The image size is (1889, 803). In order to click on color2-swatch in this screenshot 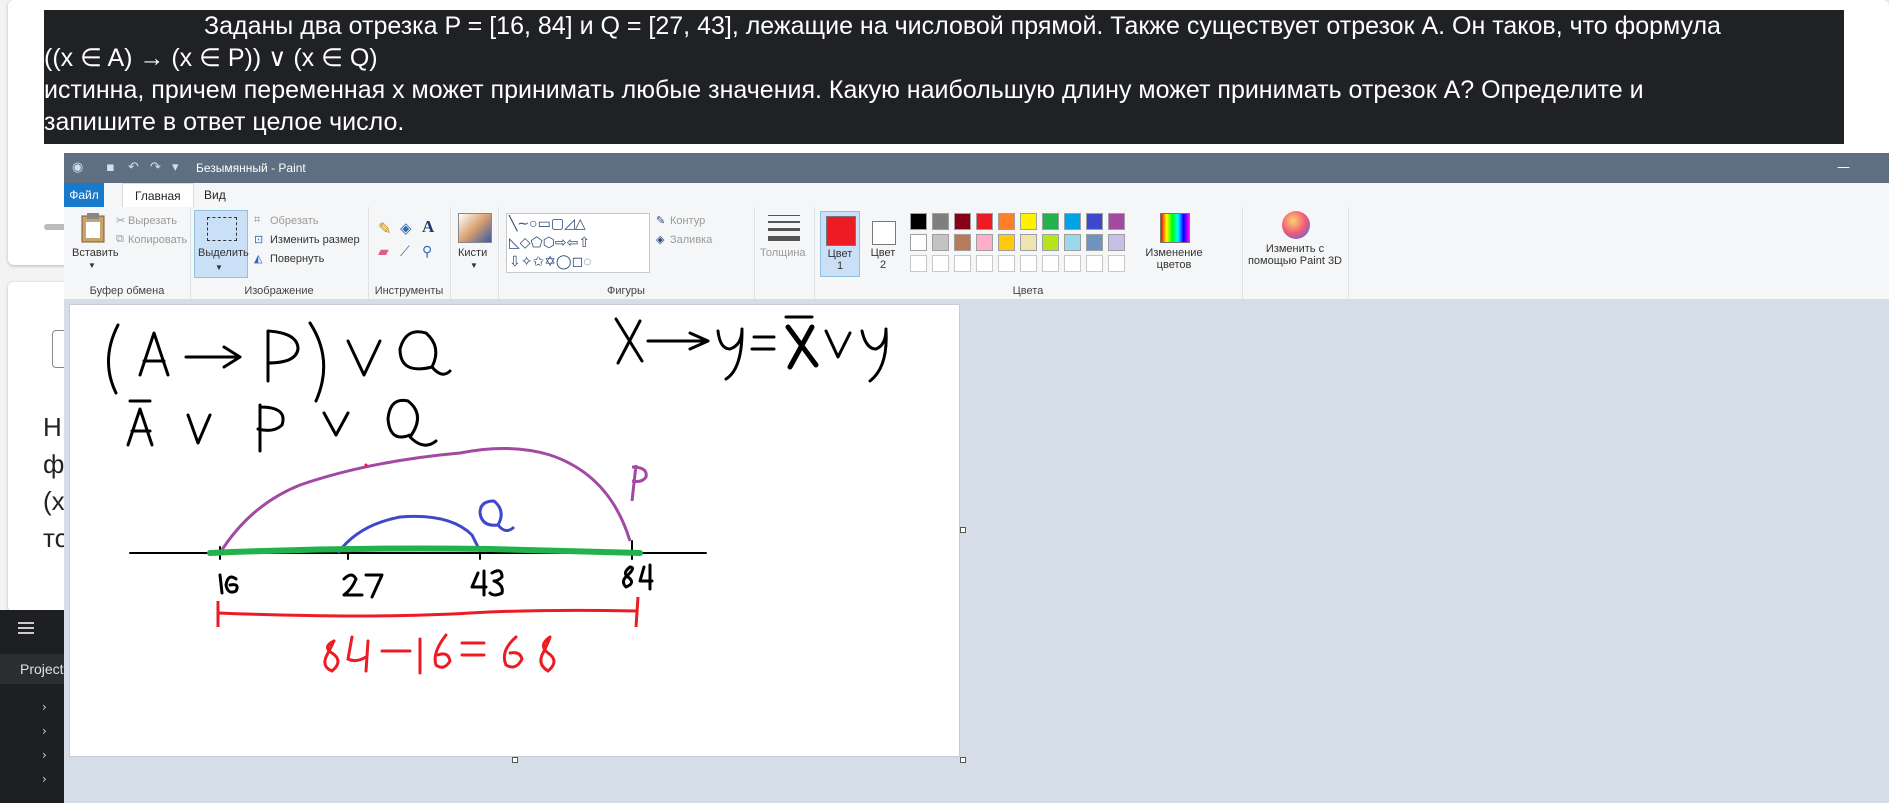, I will do `click(884, 233)`.